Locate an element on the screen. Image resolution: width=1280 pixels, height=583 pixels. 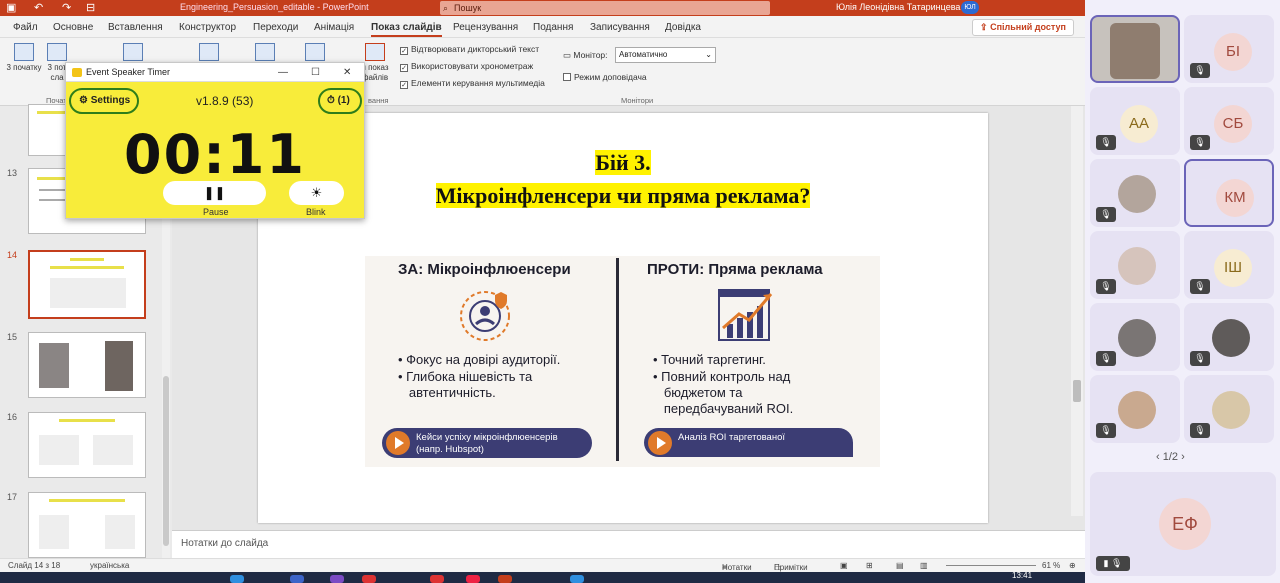
minimize-icon: — is located at coordinates (283, 72).